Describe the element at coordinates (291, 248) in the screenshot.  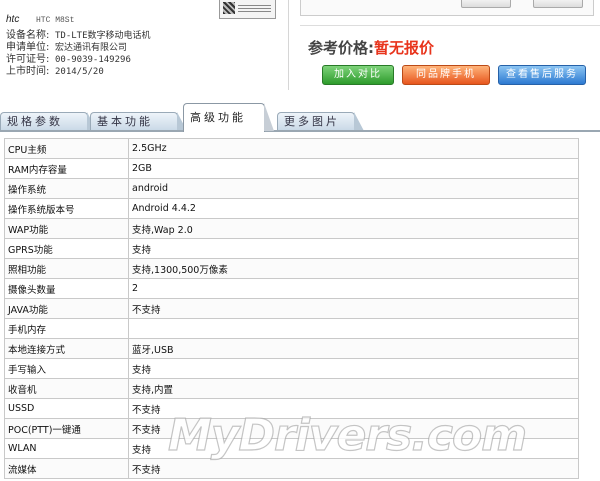
I see `table-row: GPRS功能 支持` at that location.